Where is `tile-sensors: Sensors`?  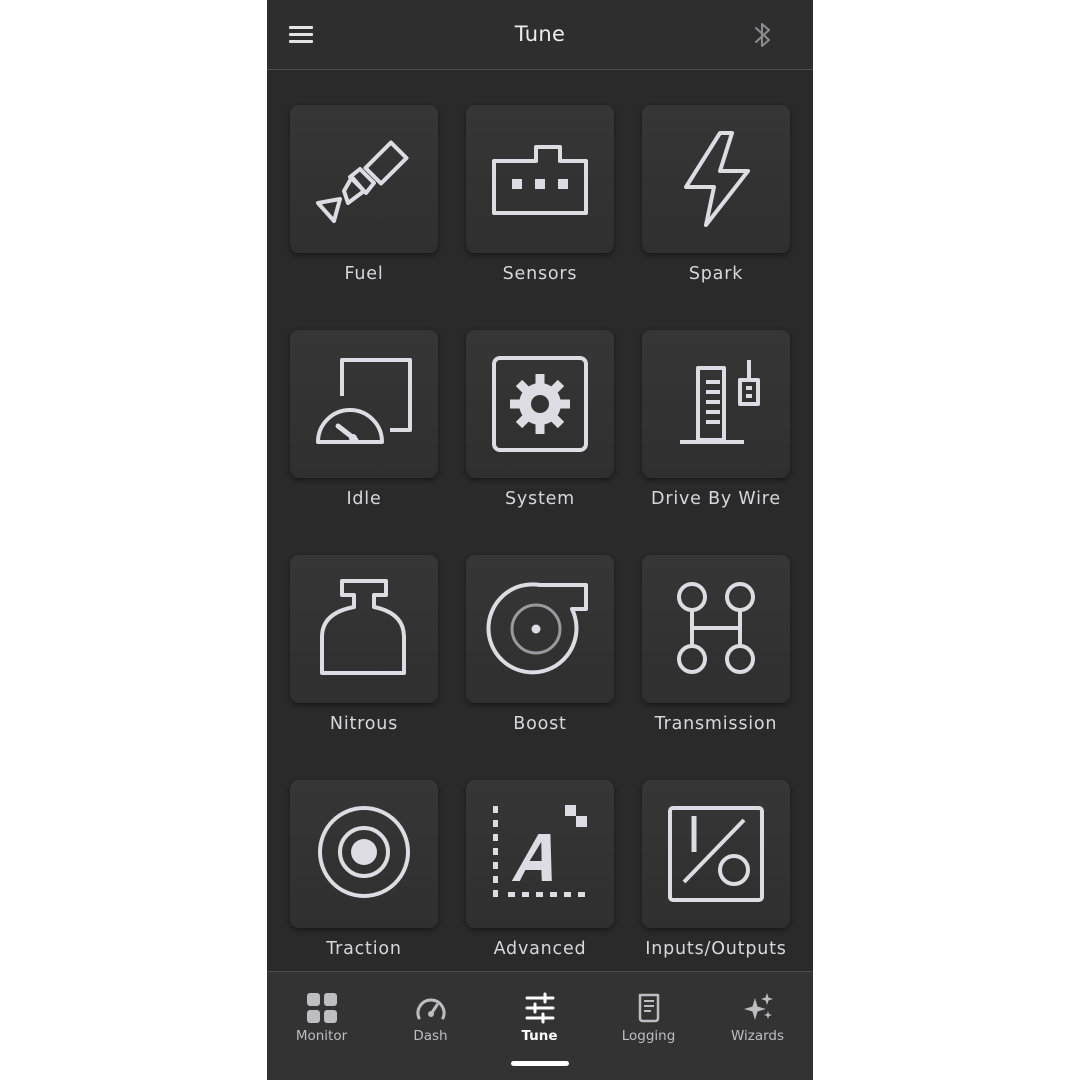 tile-sensors: Sensors is located at coordinates (531, 182).